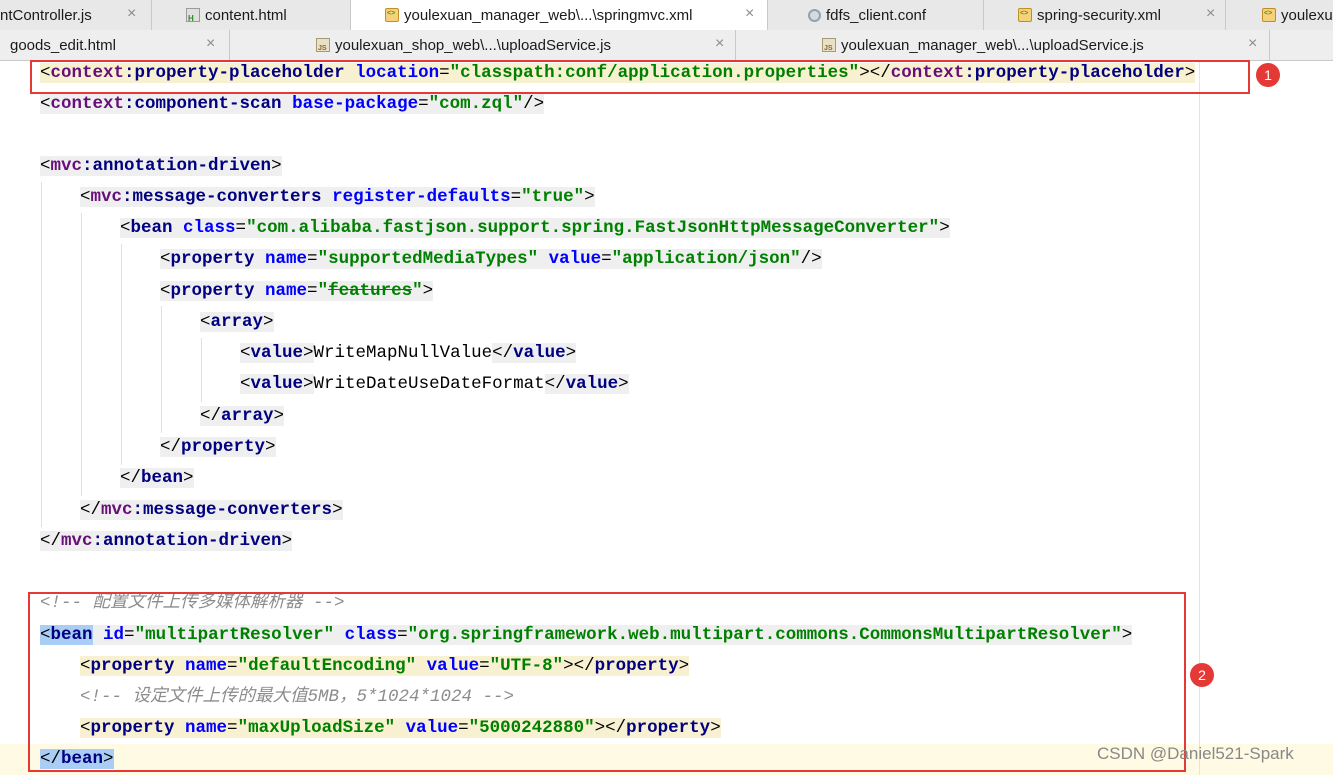 The width and height of the screenshot is (1333, 775). I want to click on watermark: CSDN @Daniel521-Spark, so click(1195, 753).